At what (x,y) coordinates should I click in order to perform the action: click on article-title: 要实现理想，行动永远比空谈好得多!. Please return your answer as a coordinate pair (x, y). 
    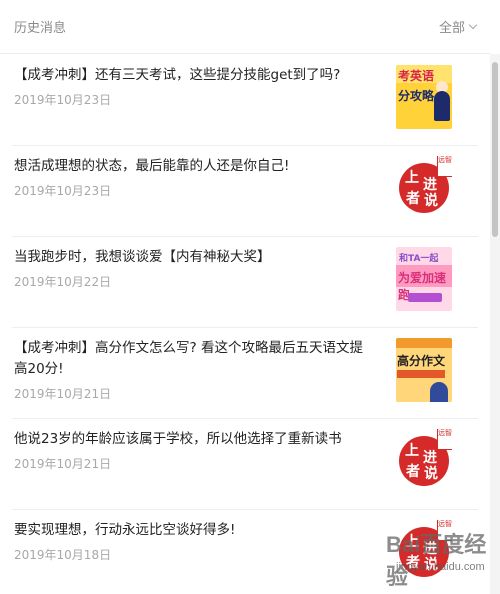
    Looking at the image, I should click on (125, 530).